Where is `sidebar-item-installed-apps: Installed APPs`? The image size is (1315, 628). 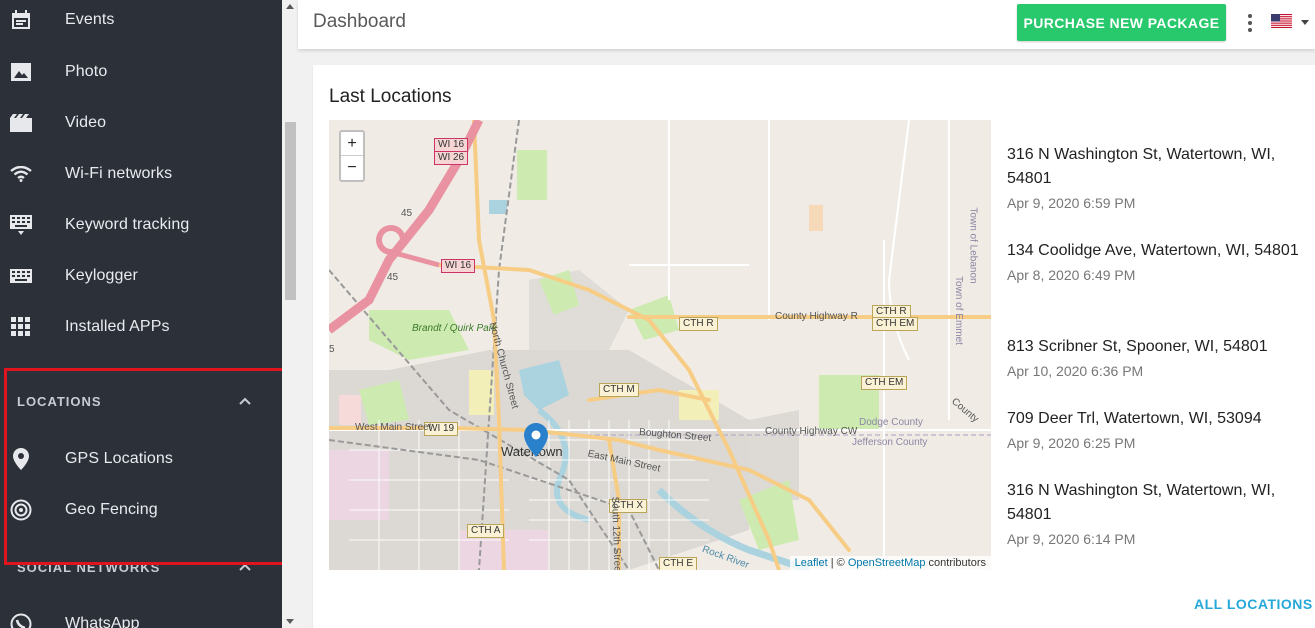
sidebar-item-installed-apps: Installed APPs is located at coordinates (141, 326).